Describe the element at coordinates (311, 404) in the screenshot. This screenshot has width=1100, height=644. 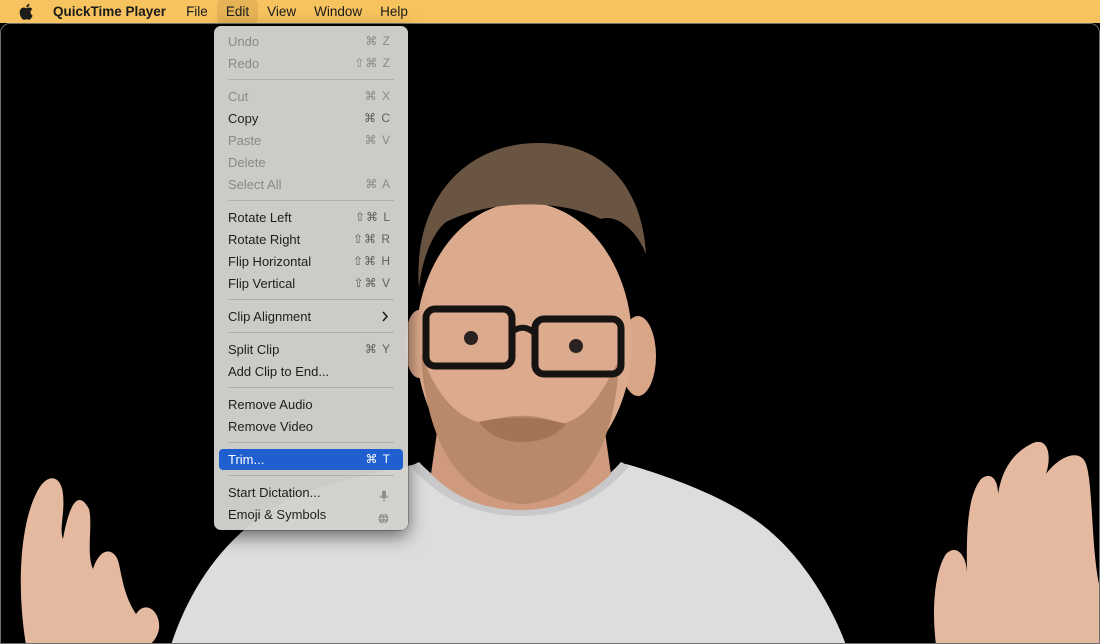
I see `menu-item-remove-audio: Remove Audio` at that location.